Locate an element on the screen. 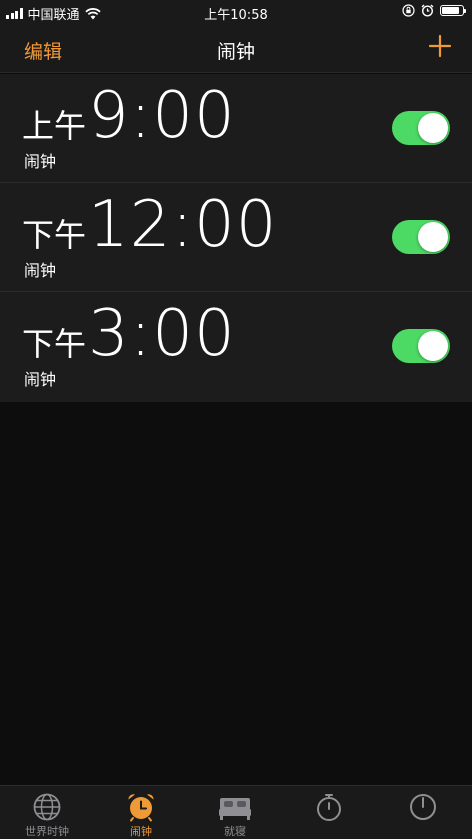  bed-icon is located at coordinates (235, 809).